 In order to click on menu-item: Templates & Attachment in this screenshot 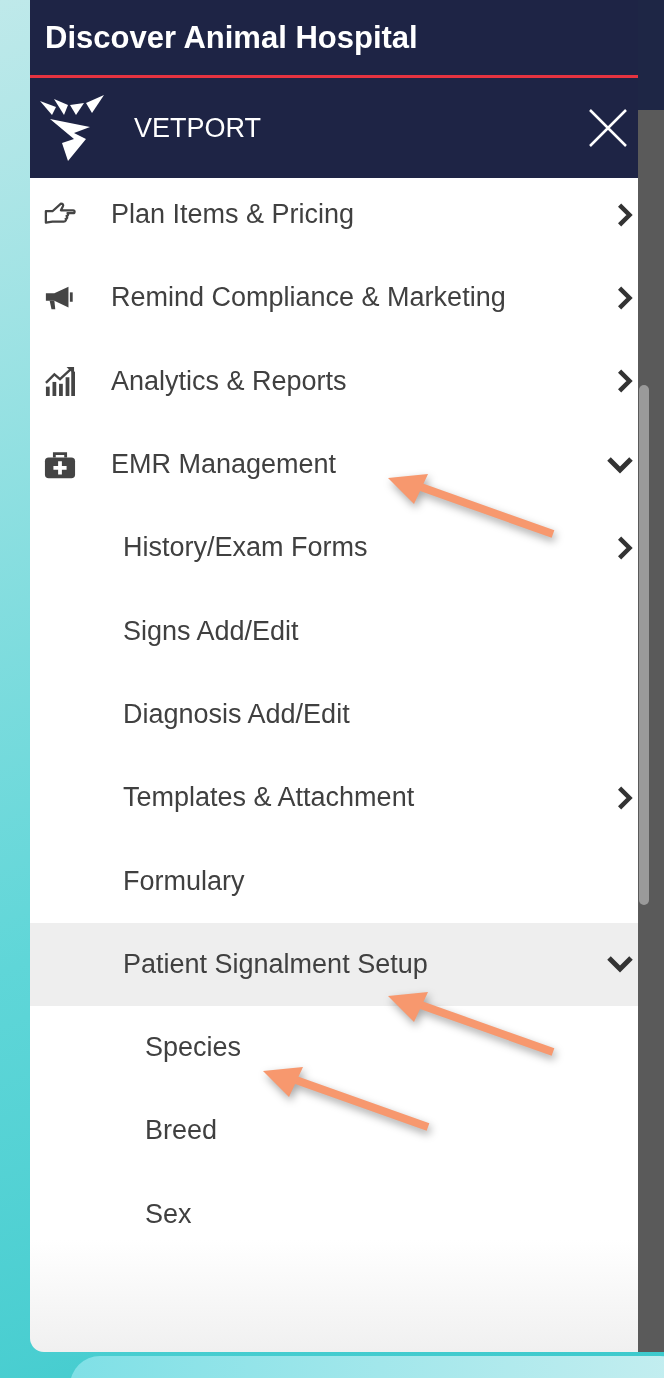, I will do `click(334, 798)`.